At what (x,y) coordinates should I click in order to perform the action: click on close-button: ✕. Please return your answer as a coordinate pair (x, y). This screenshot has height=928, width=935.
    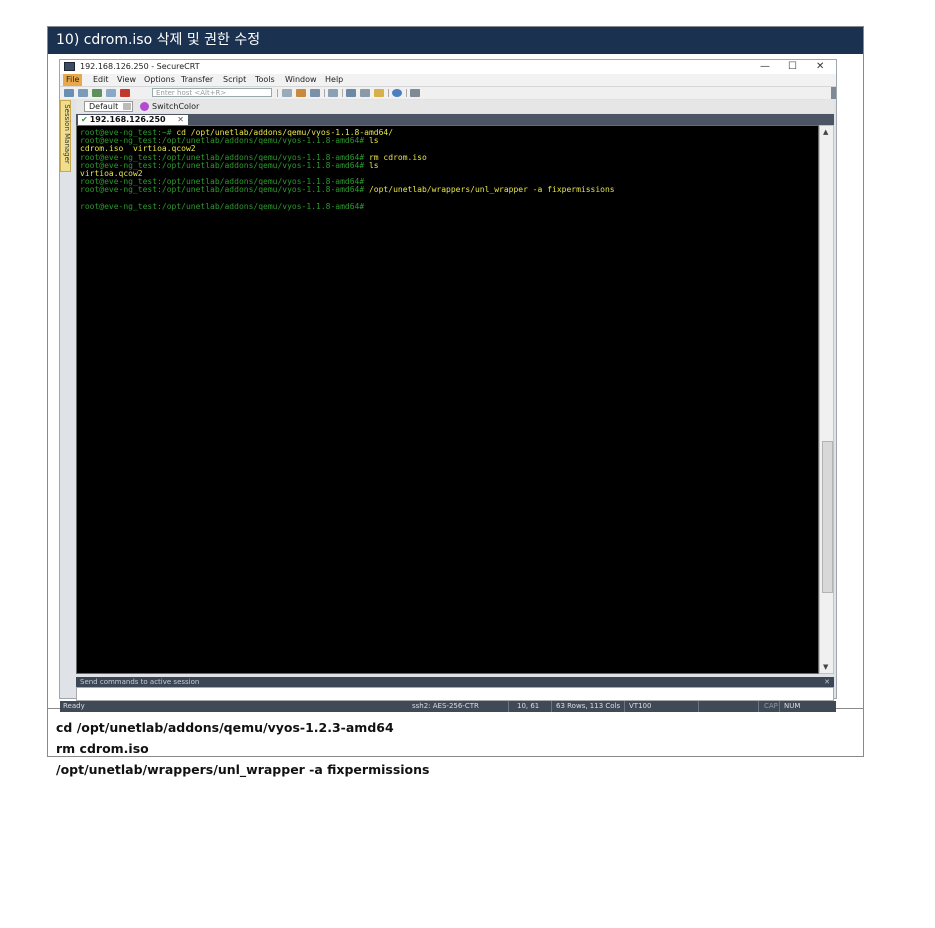
    Looking at the image, I should click on (820, 67).